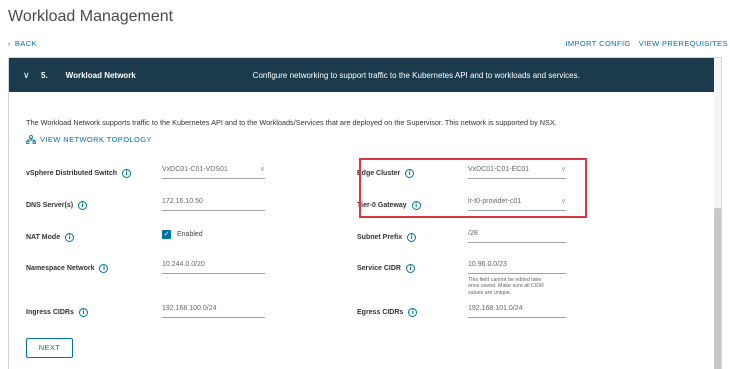 The image size is (730, 369). I want to click on vds-select: VxDC01-C01-VDS01 ∨, so click(213, 171).